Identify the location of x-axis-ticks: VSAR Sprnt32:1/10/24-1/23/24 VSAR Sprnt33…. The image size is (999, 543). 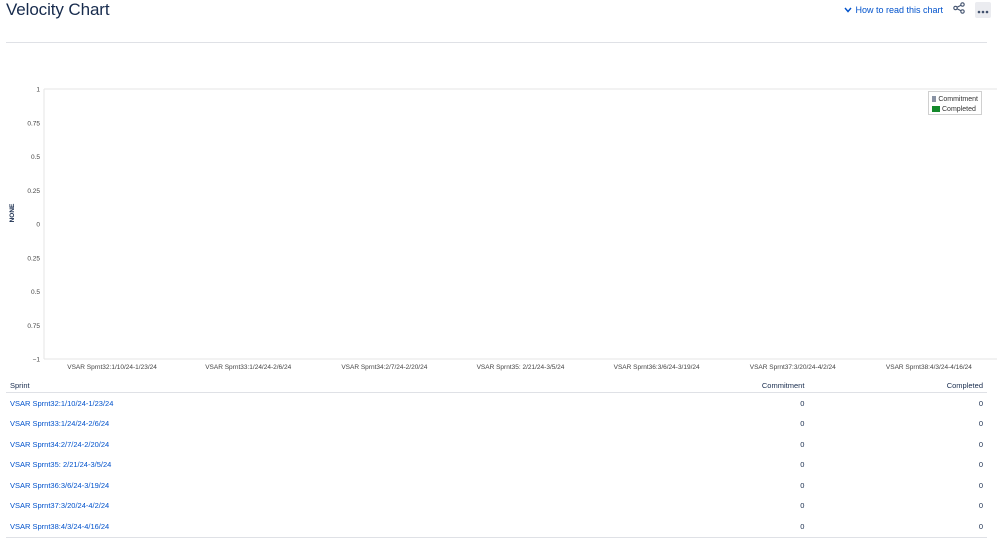
(519, 367).